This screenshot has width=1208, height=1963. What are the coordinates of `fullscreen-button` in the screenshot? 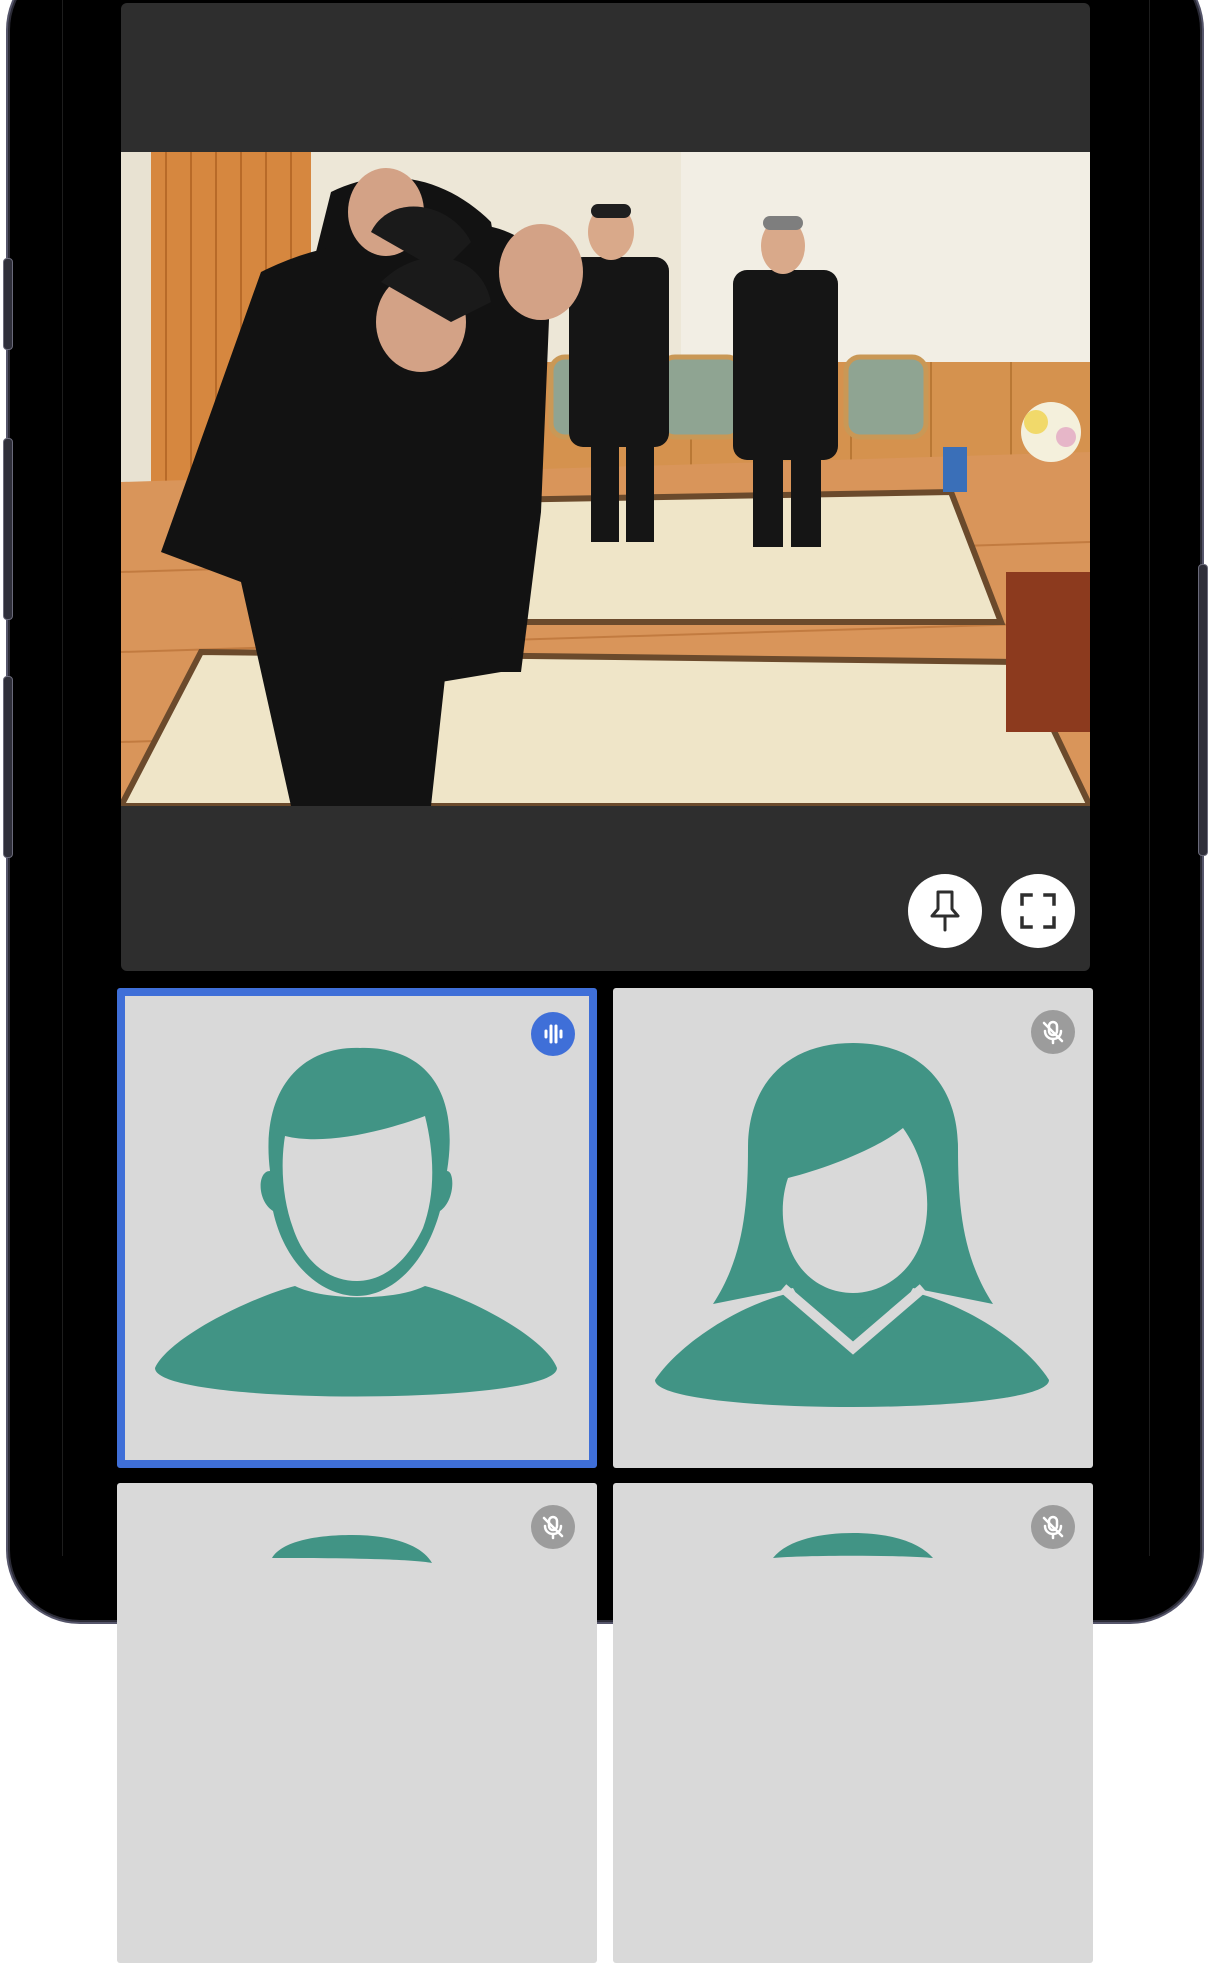 It's located at (1038, 911).